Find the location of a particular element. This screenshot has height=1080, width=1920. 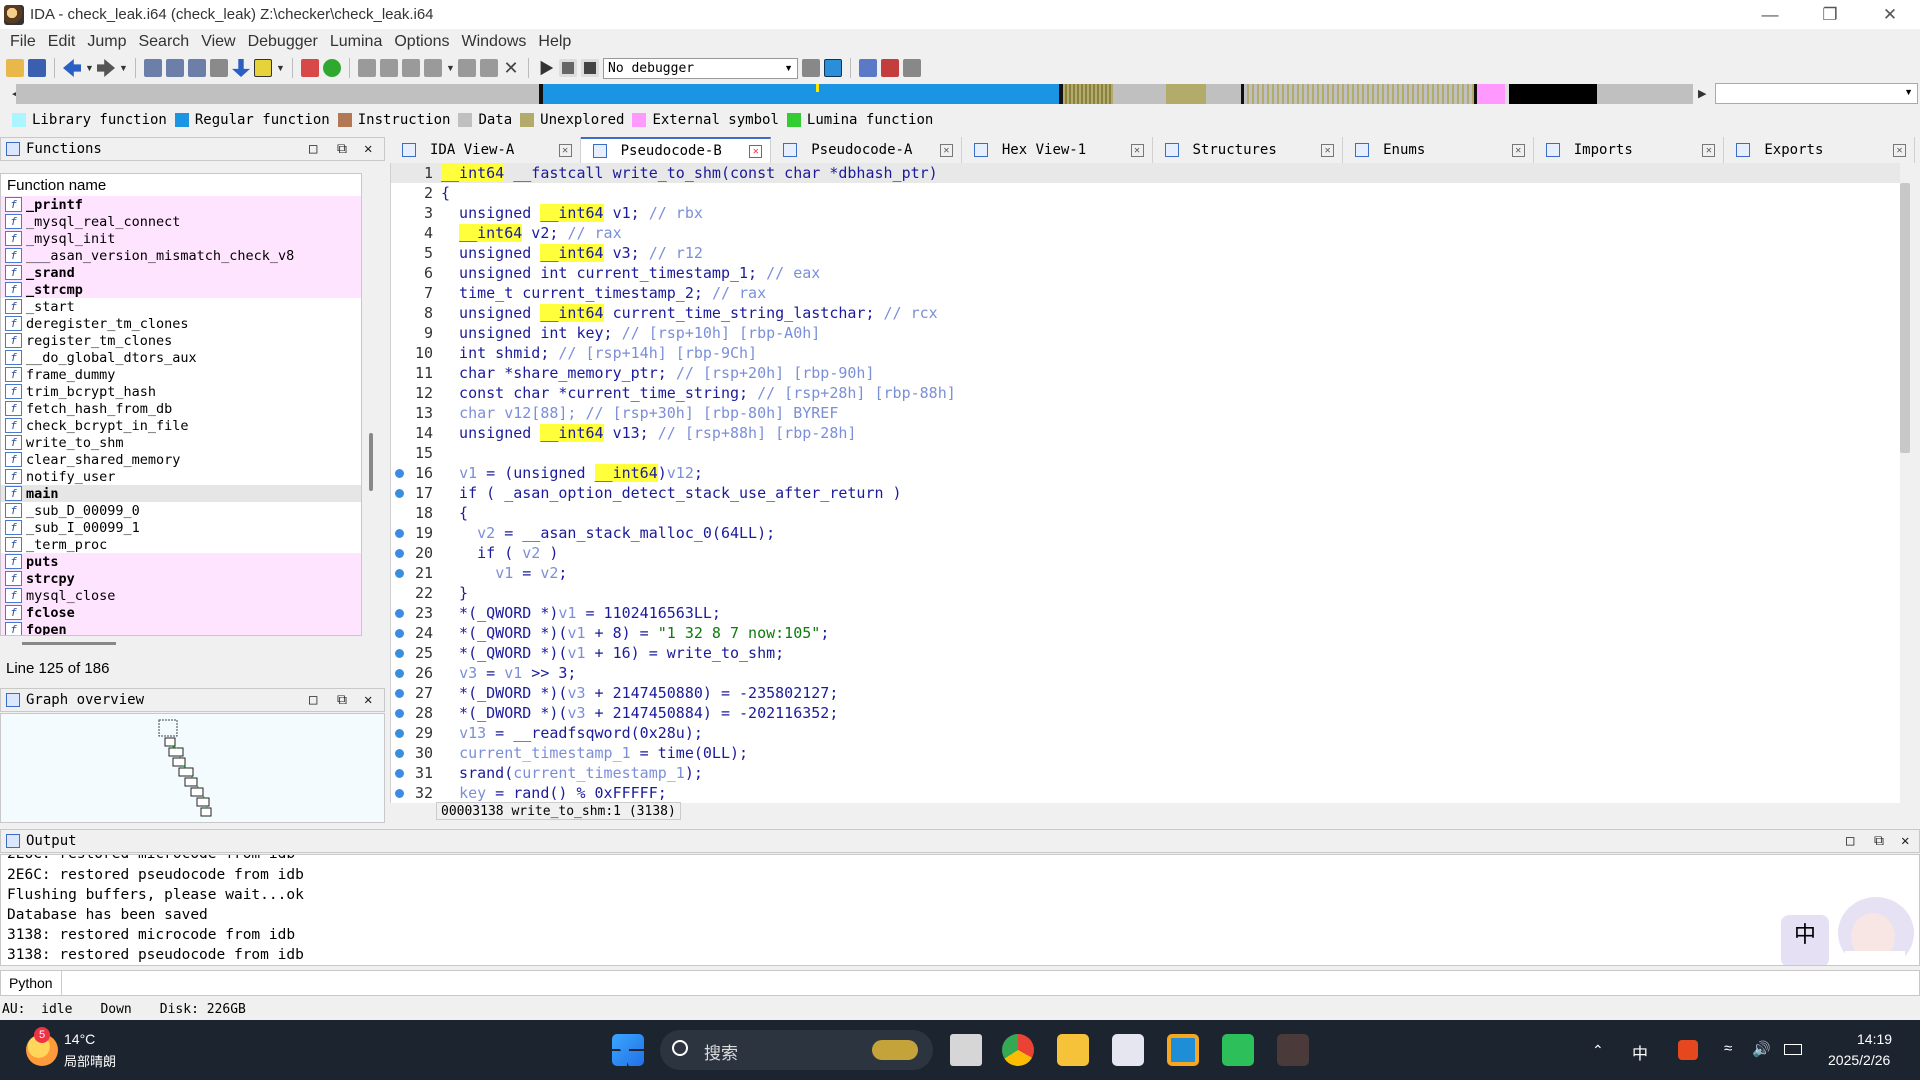

minimize-button: — is located at coordinates (1770, 14).